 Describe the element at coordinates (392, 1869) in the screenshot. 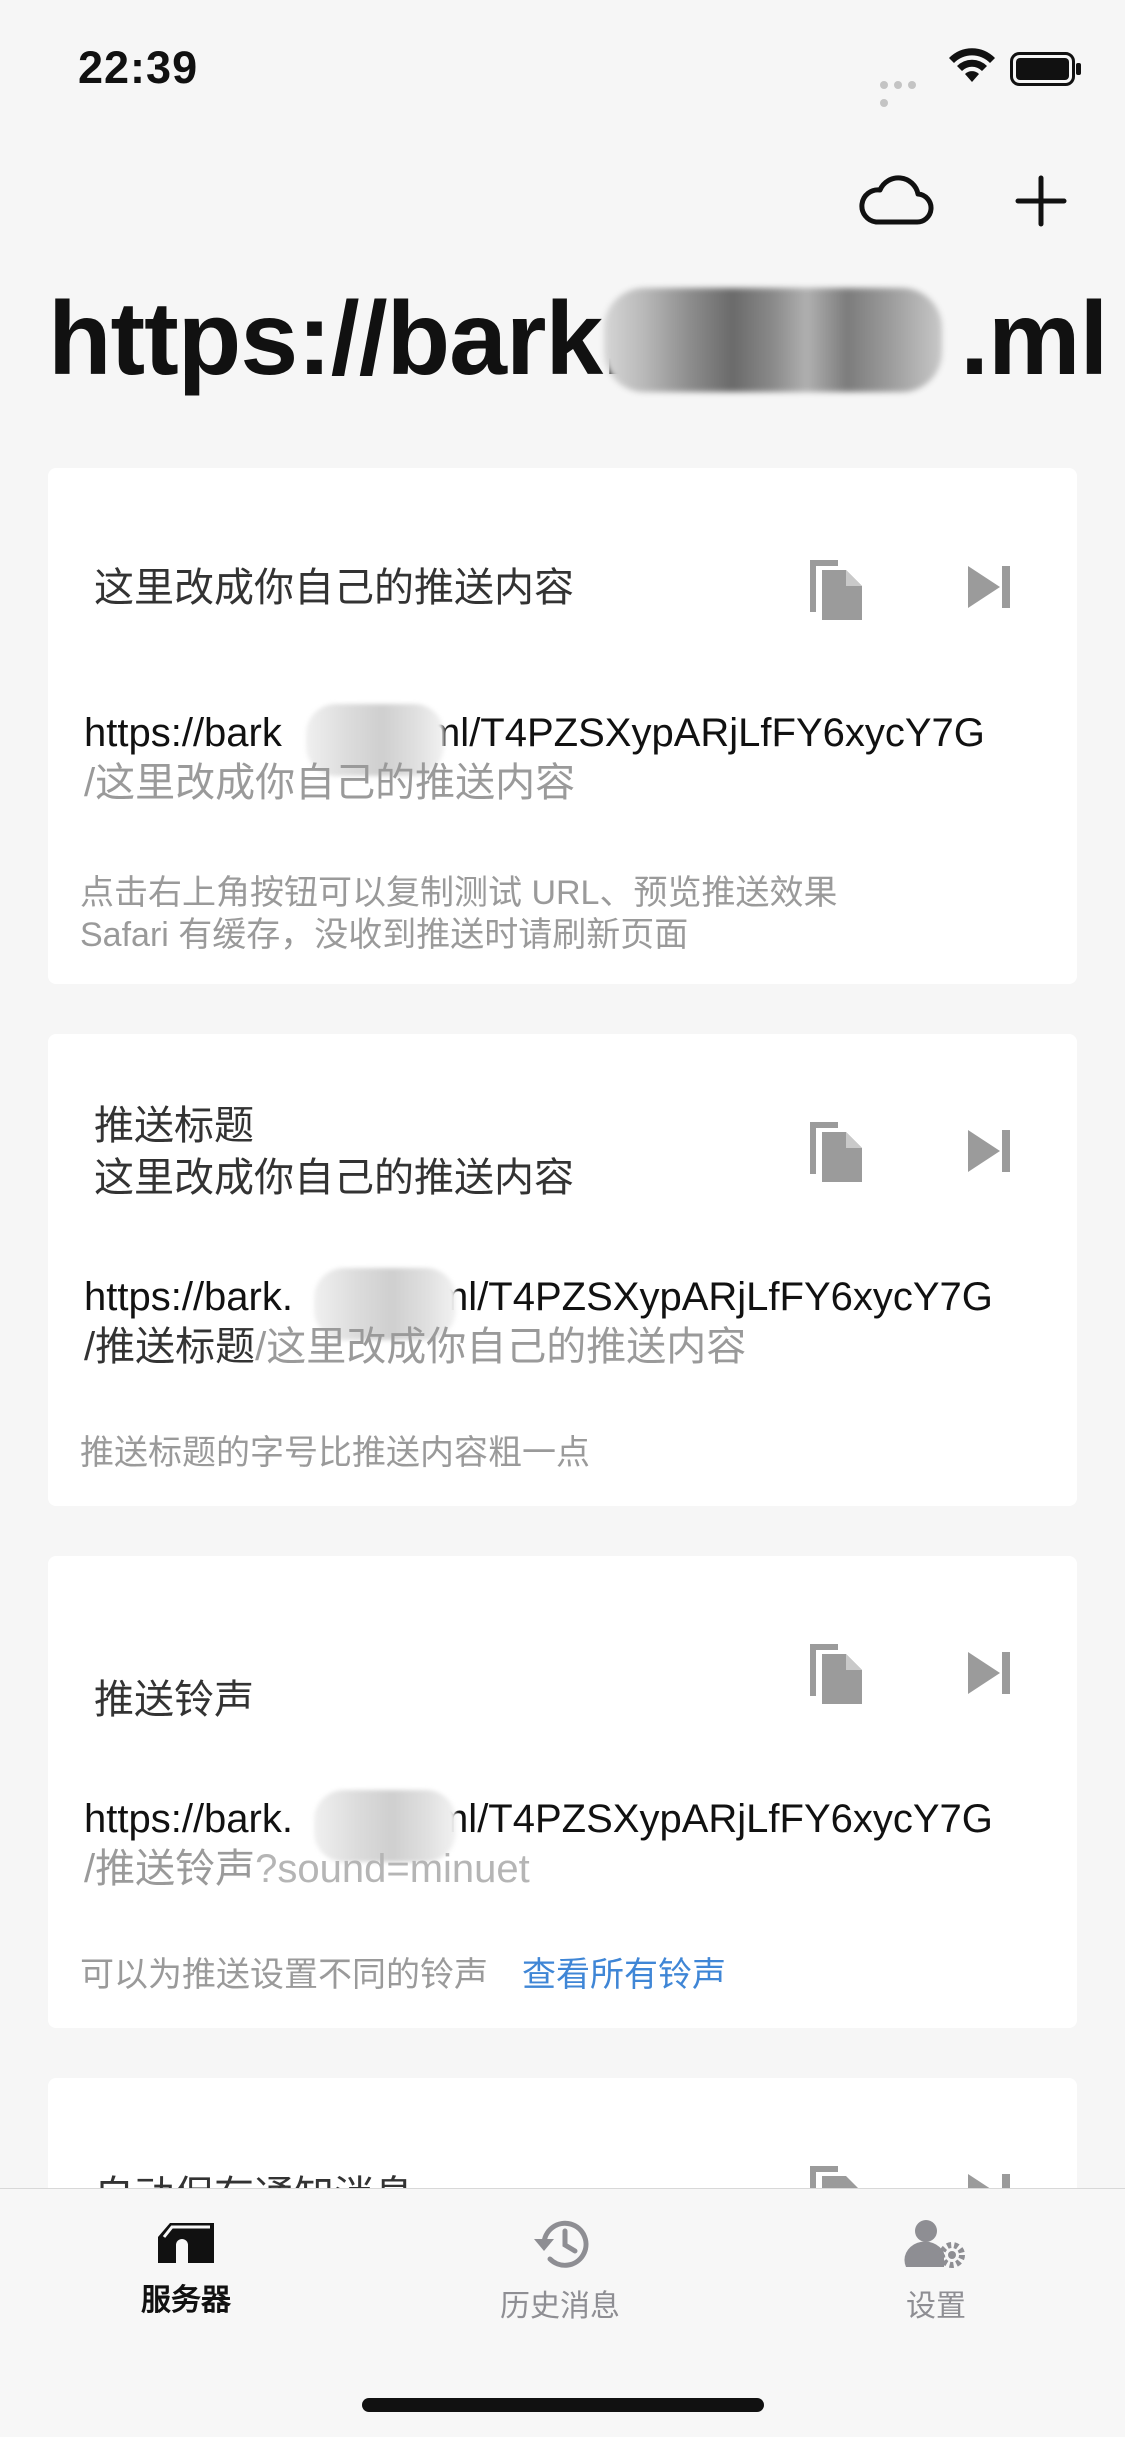

I see `url-sound-param: ?sound=minuet` at that location.